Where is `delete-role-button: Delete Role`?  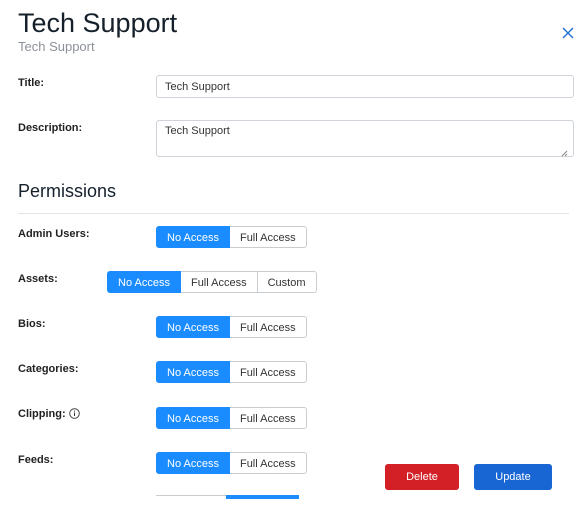 delete-role-button: Delete Role is located at coordinates (422, 486).